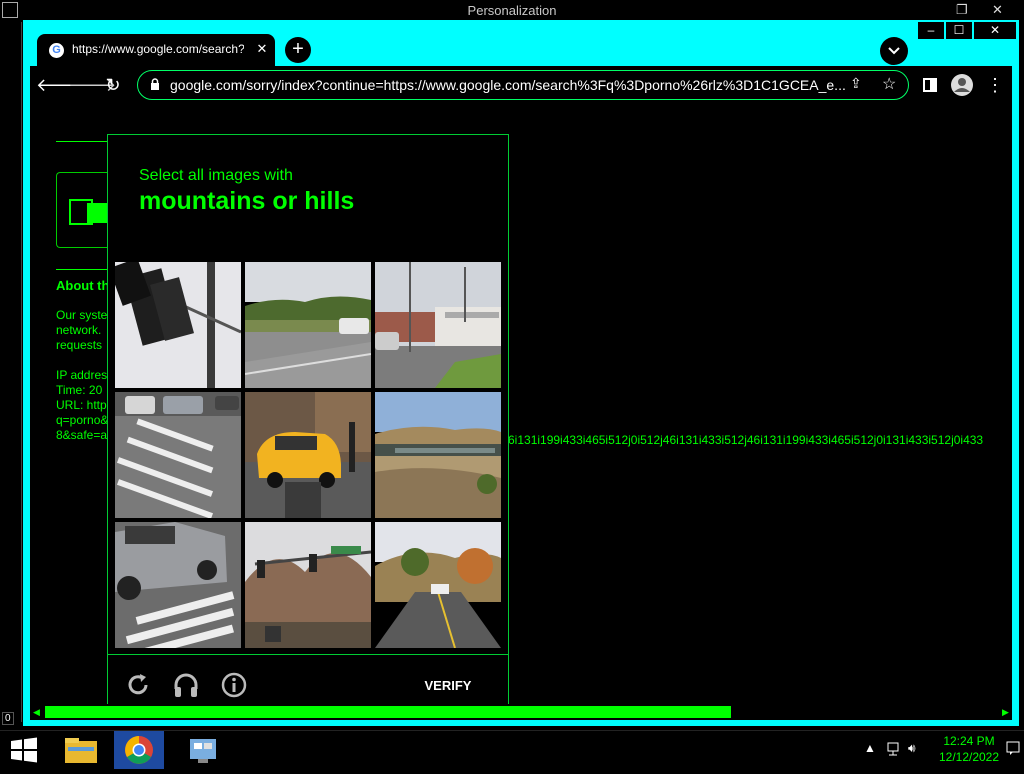 The width and height of the screenshot is (1024, 774). Describe the element at coordinates (969, 749) in the screenshot. I see `system-clock: 12:24 PM 12/12/2022` at that location.